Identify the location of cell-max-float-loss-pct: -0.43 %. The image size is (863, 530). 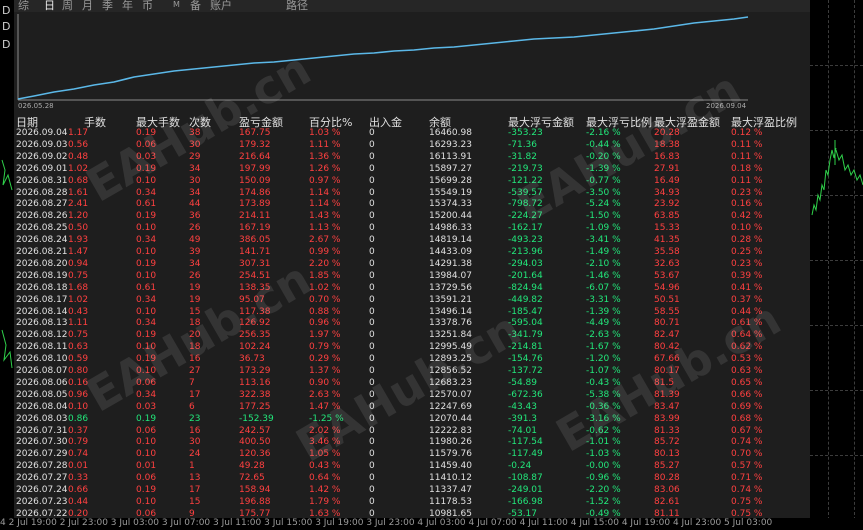
(603, 382).